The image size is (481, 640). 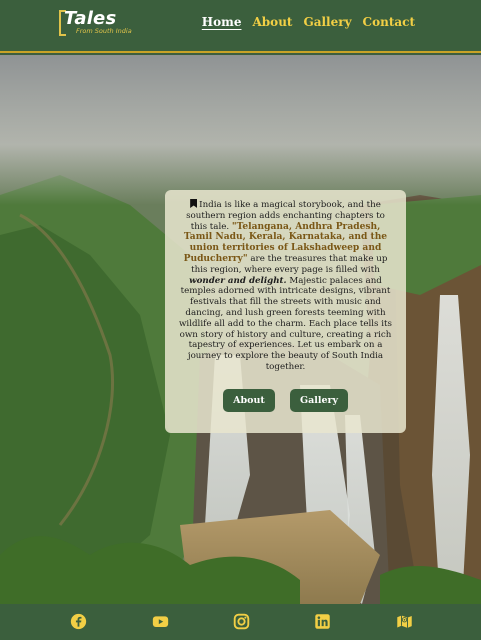 What do you see at coordinates (160, 621) in the screenshot?
I see `youtube-icon` at bounding box center [160, 621].